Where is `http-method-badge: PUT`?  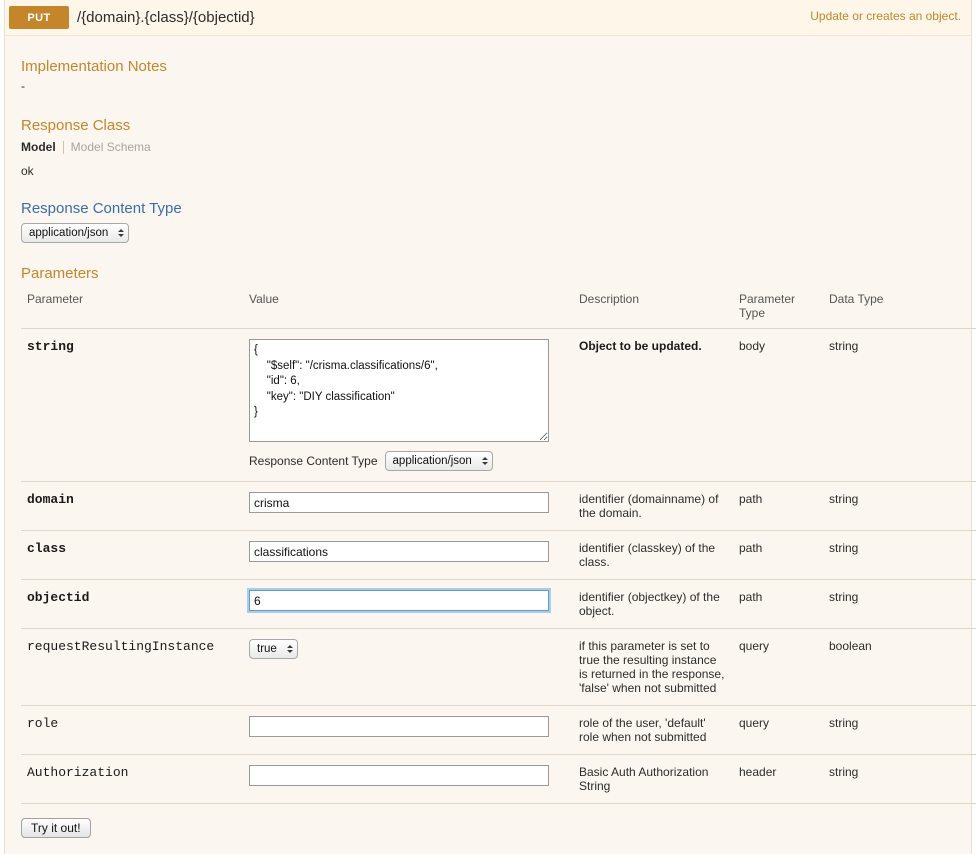 http-method-badge: PUT is located at coordinates (39, 17).